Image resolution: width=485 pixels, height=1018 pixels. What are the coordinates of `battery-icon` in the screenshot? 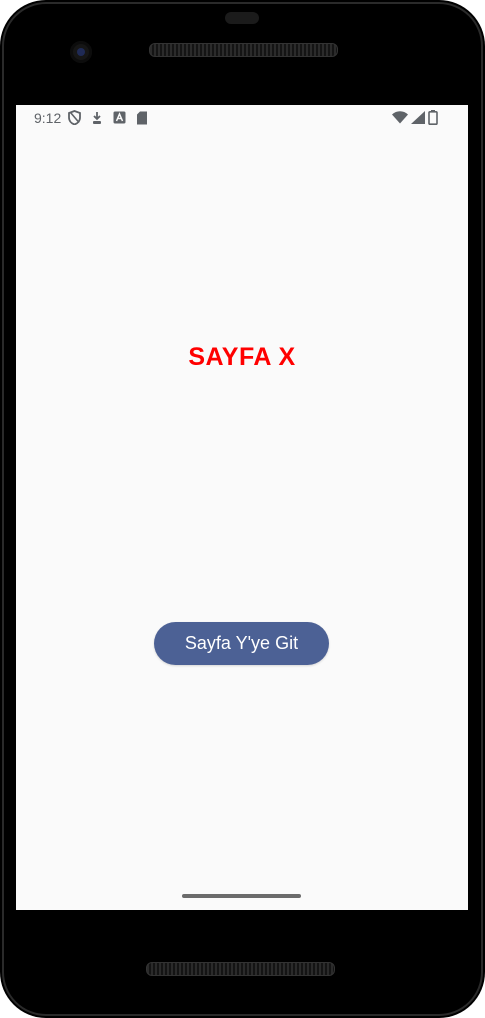 It's located at (433, 117).